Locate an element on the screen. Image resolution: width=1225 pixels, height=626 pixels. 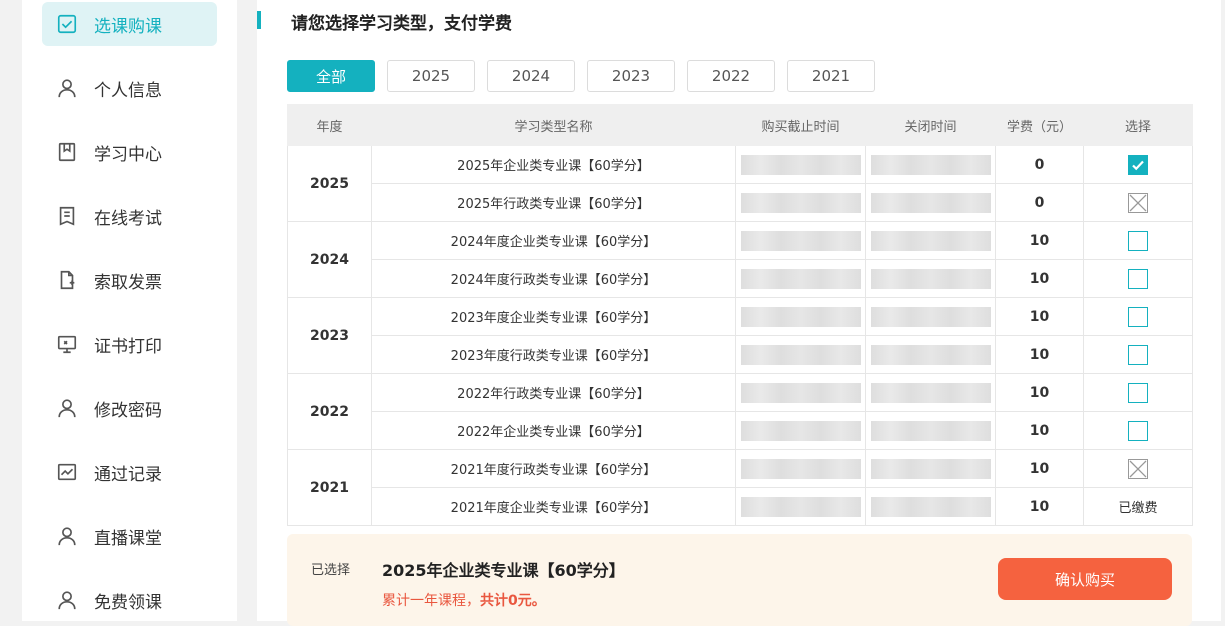
table-row: 2023年度行政类专业课【60学分】 10 is located at coordinates (740, 354).